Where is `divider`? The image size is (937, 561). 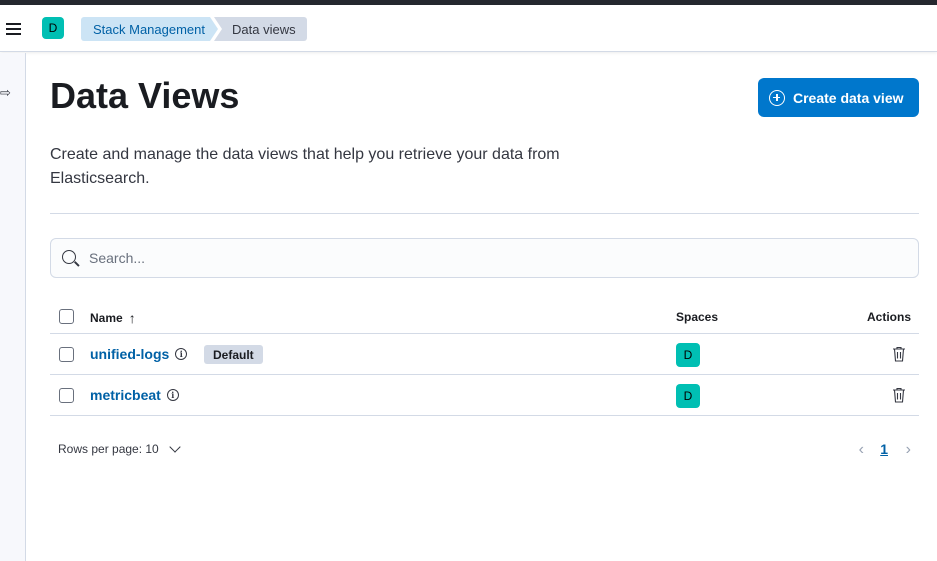 divider is located at coordinates (484, 213).